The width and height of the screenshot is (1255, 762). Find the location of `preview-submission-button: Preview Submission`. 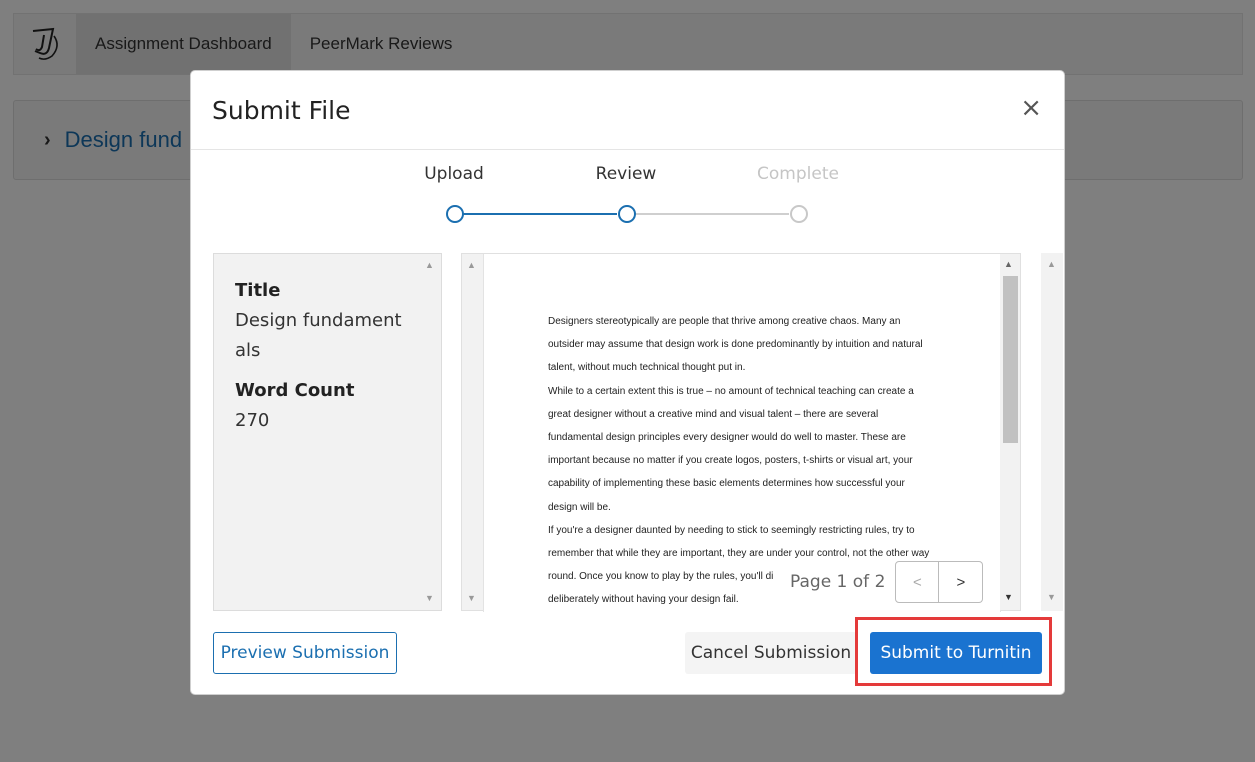

preview-submission-button: Preview Submission is located at coordinates (305, 653).